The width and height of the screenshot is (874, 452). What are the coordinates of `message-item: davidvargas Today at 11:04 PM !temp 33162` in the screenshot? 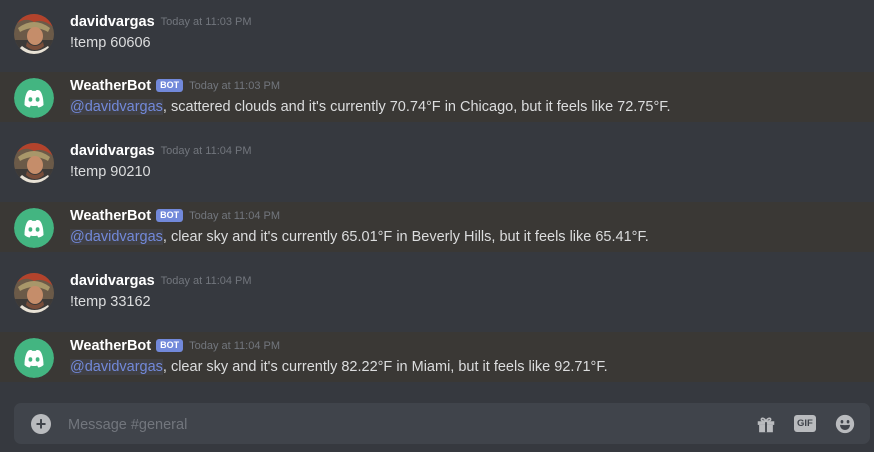 It's located at (437, 292).